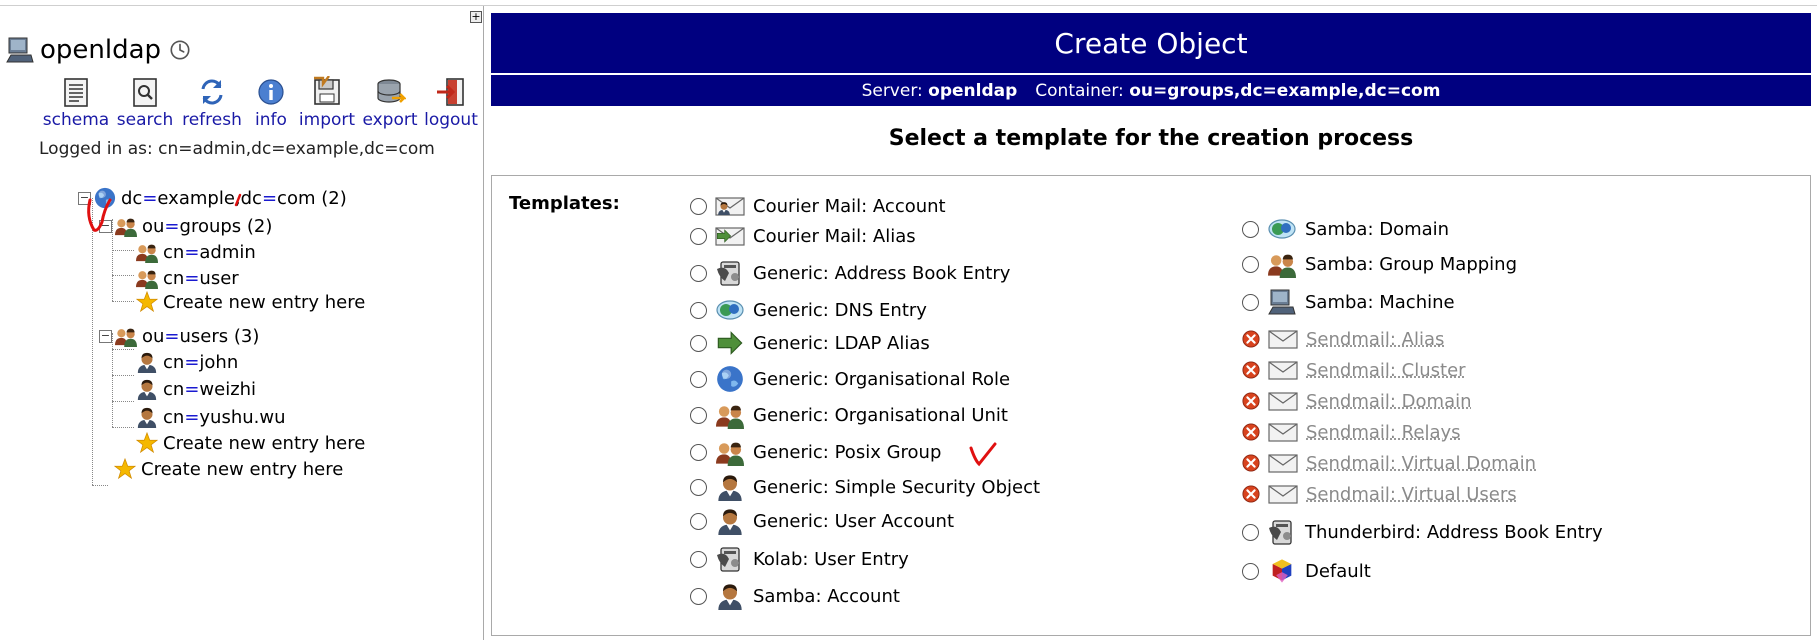 The height and width of the screenshot is (640, 1817). What do you see at coordinates (207, 226) in the screenshot?
I see `tree-groups-label: ou=groups (2)` at bounding box center [207, 226].